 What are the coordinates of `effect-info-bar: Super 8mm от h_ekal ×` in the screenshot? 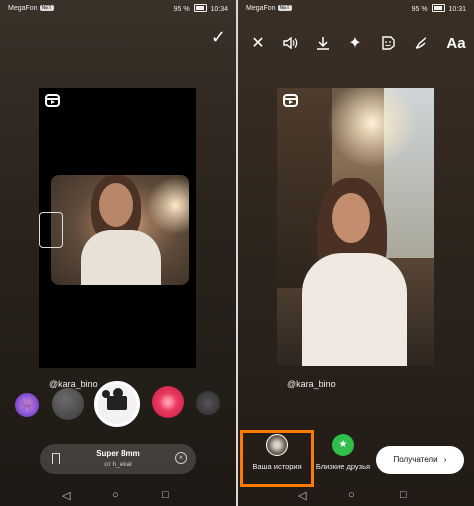 It's located at (118, 459).